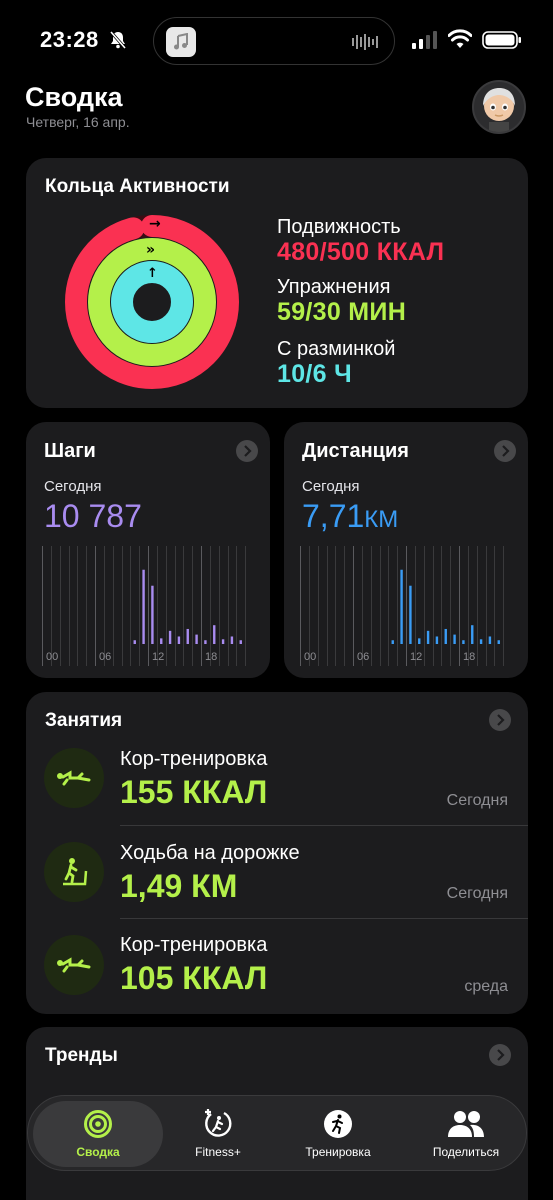  Describe the element at coordinates (218, 1152) in the screenshot. I see `tab-fitness-plus-label: Fitness+` at that location.